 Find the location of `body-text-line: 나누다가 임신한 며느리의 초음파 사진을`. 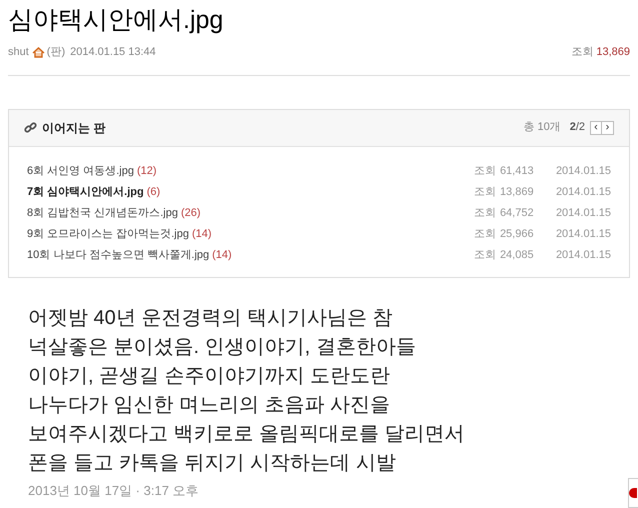

body-text-line: 나누다가 임신한 며느리의 초음파 사진을 is located at coordinates (210, 405).